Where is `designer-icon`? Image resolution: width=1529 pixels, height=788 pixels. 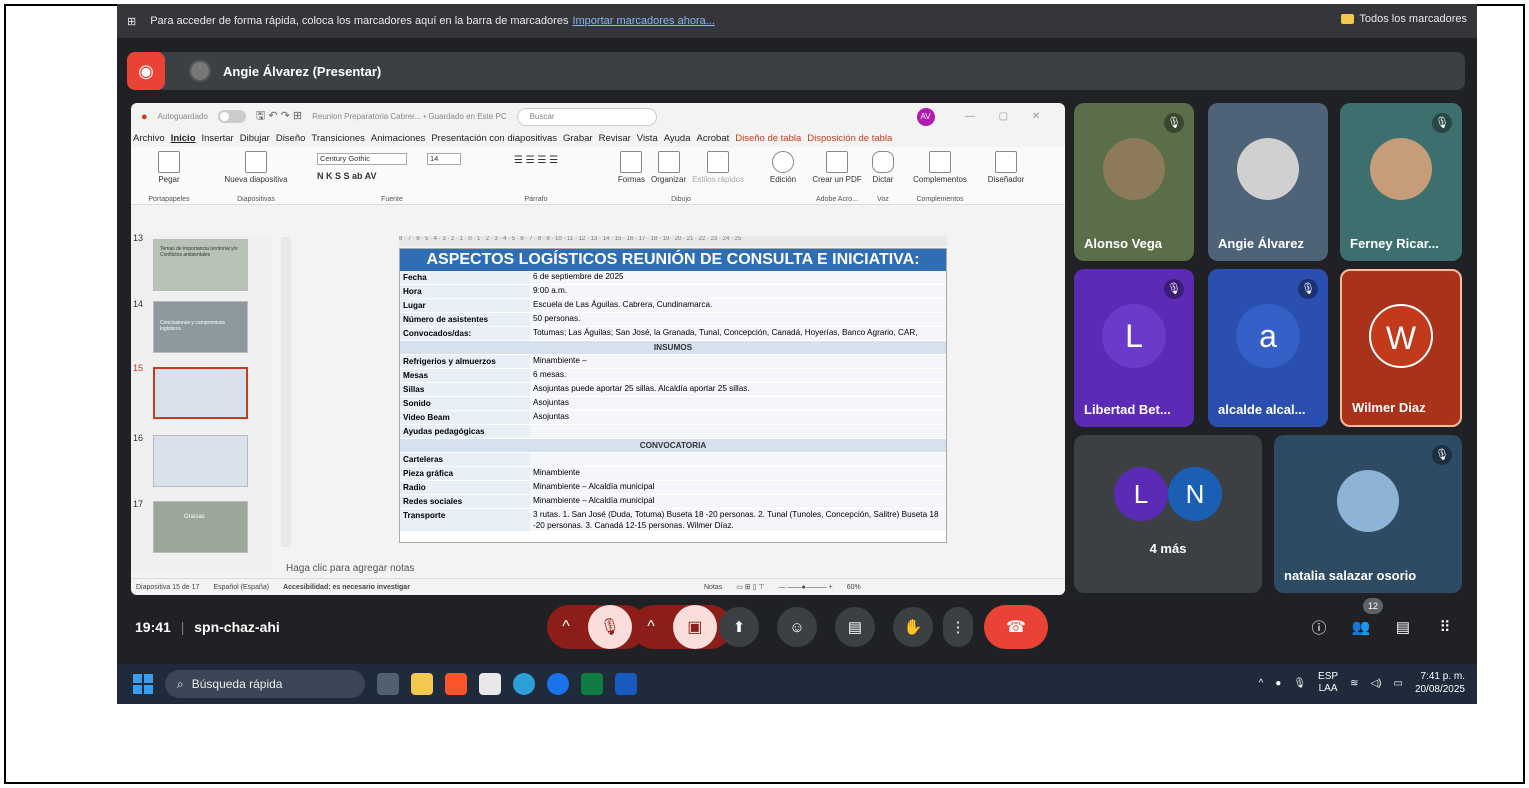
designer-icon is located at coordinates (1006, 162).